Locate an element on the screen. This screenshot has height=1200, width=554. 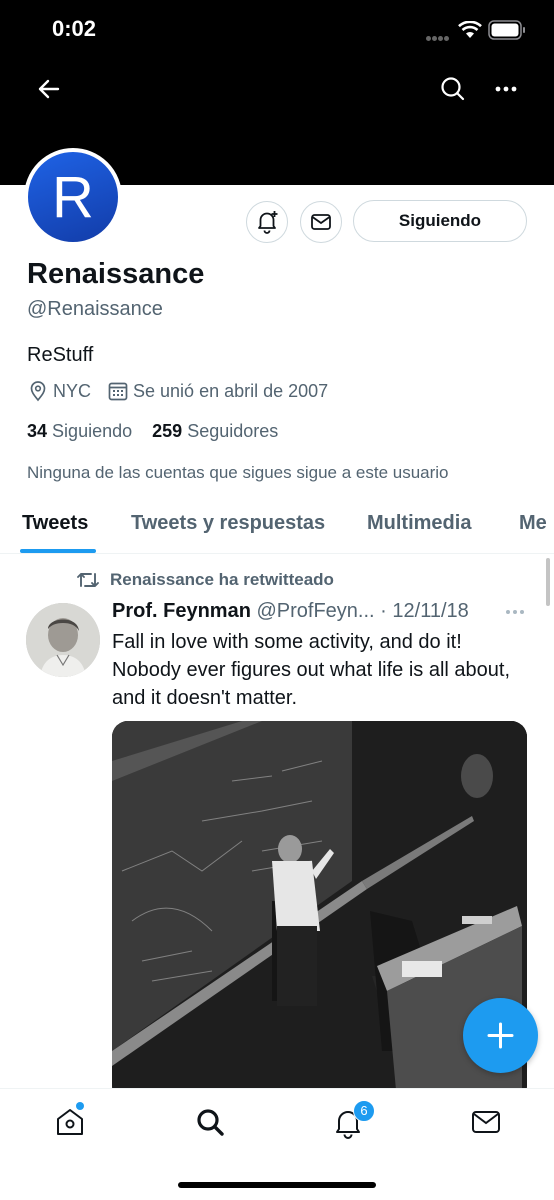
status-bar: 0:02 is located at coordinates (277, 30).